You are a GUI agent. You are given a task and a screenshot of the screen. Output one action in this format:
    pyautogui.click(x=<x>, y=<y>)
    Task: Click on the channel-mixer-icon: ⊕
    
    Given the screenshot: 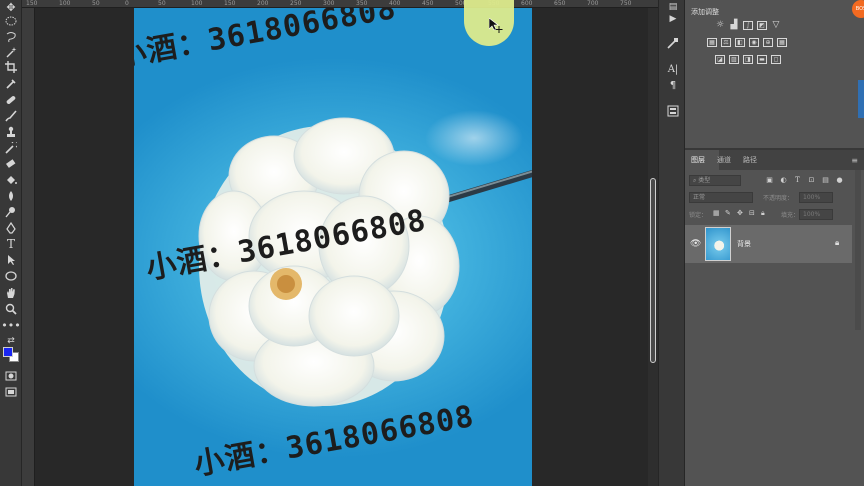 What is the action you would take?
    pyautogui.click(x=768, y=42)
    